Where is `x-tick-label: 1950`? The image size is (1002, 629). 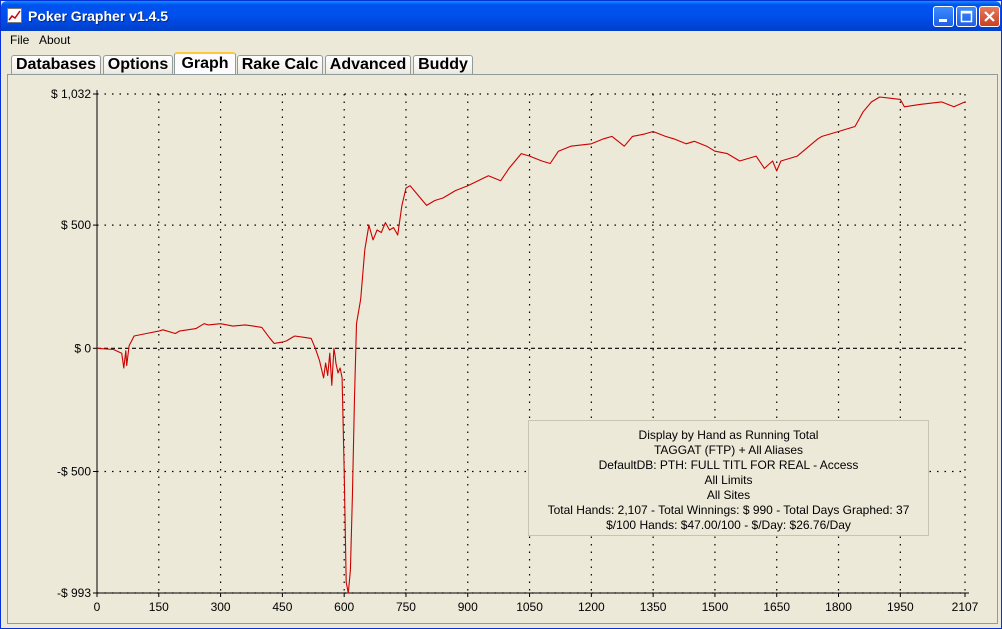
x-tick-label: 1950 is located at coordinates (900, 607).